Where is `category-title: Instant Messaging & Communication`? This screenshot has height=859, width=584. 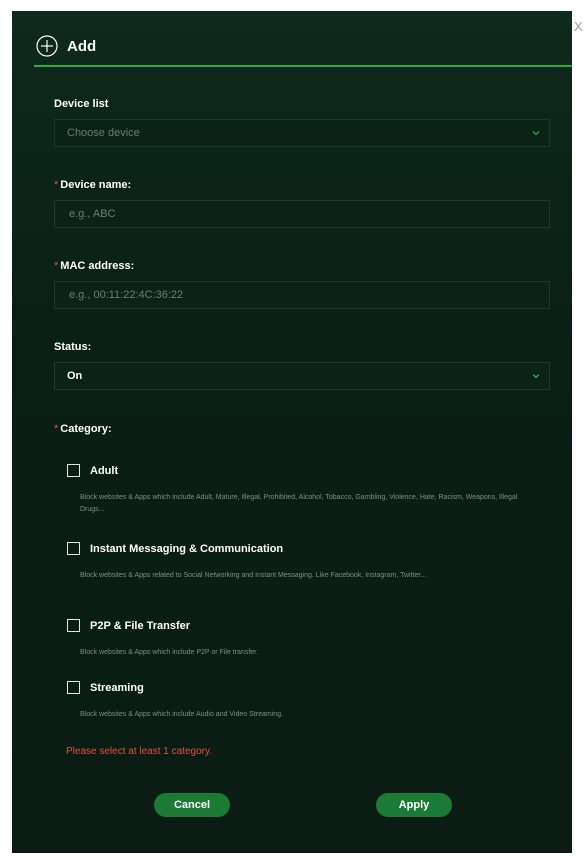 category-title: Instant Messaging & Communication is located at coordinates (187, 548).